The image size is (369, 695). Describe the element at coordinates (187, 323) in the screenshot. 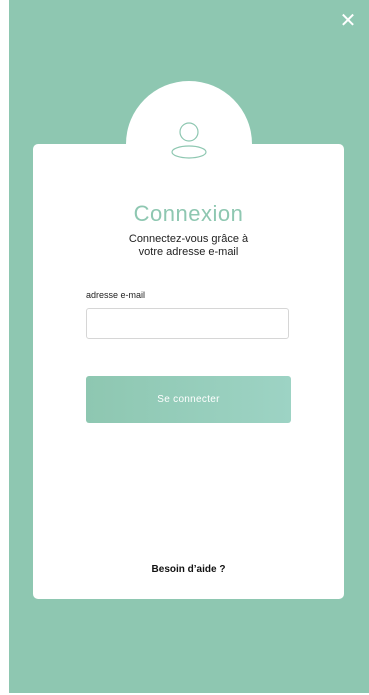

I see `email-field` at that location.